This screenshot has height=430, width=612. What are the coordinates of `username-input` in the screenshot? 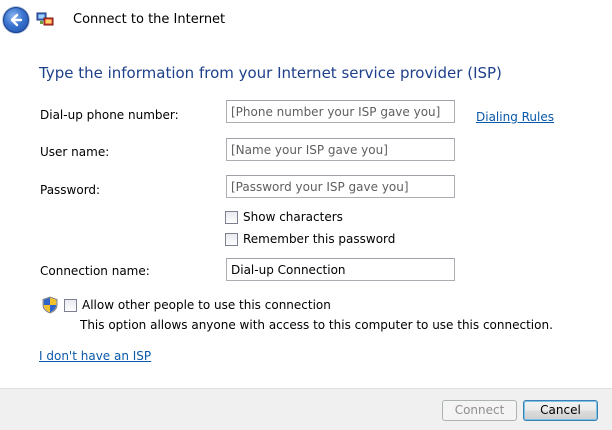 It's located at (340, 149).